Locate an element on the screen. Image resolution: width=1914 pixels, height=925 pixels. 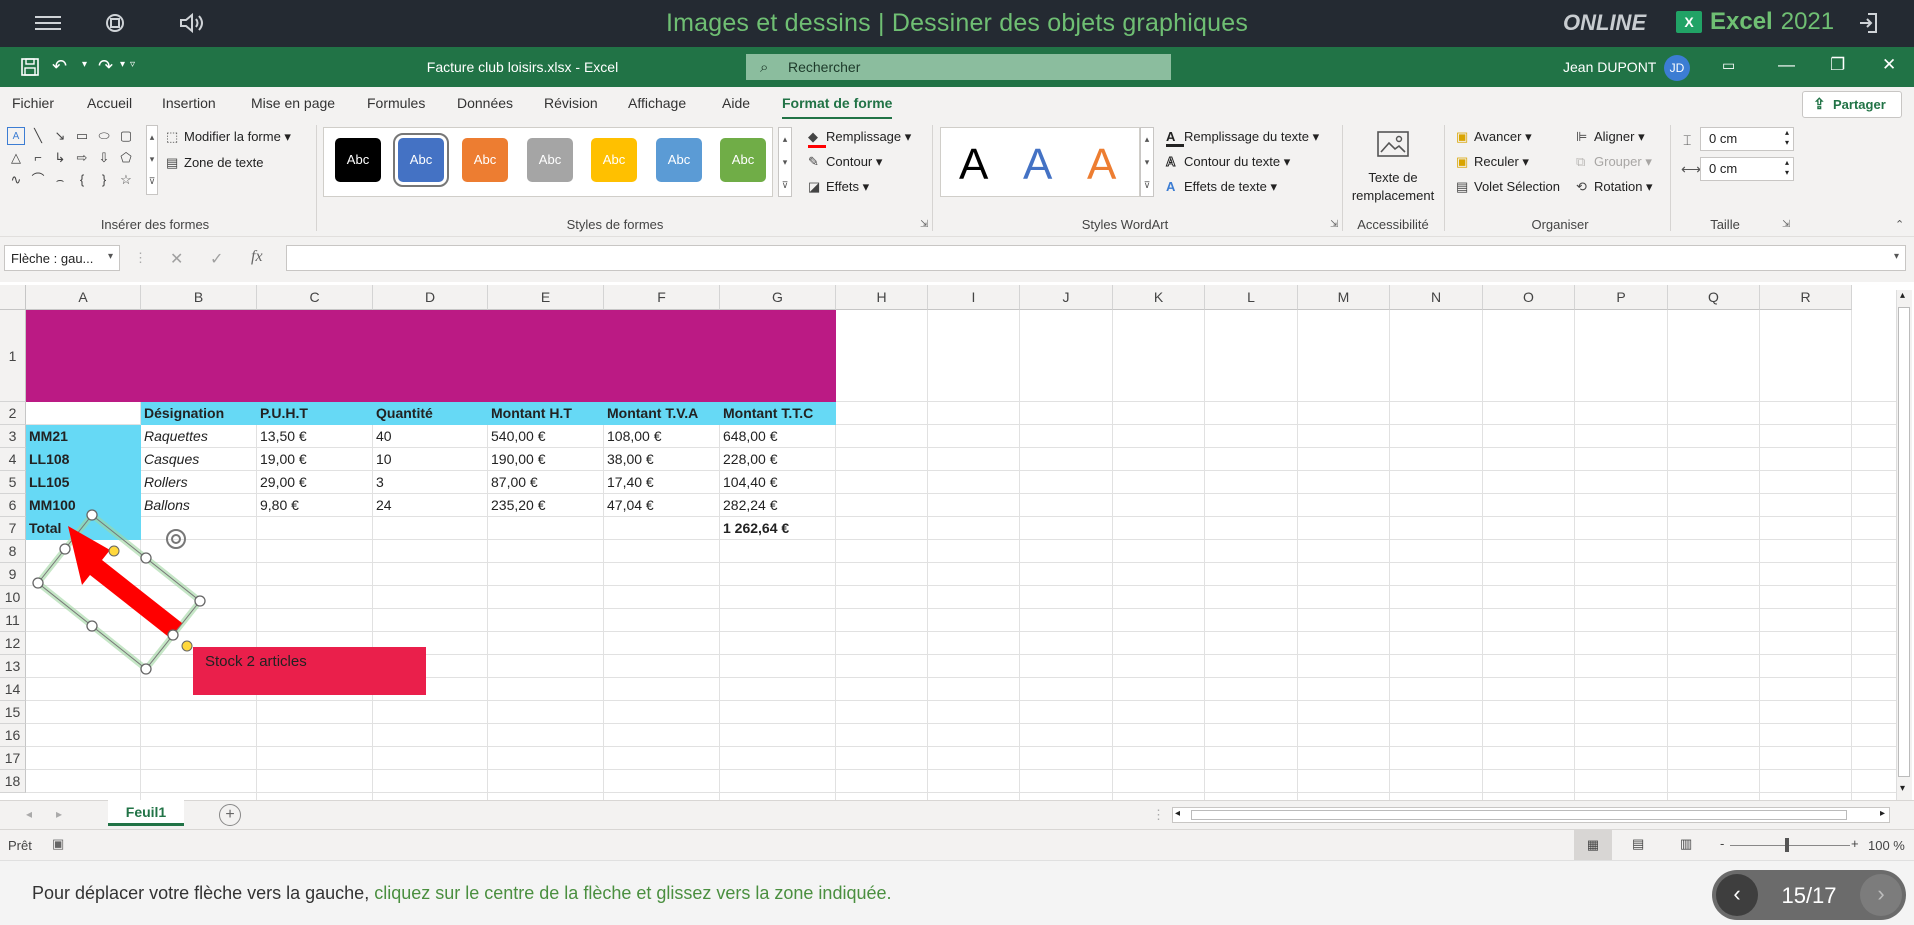
rotate-button: ⟲ Rotation ▾ is located at coordinates (1614, 187).